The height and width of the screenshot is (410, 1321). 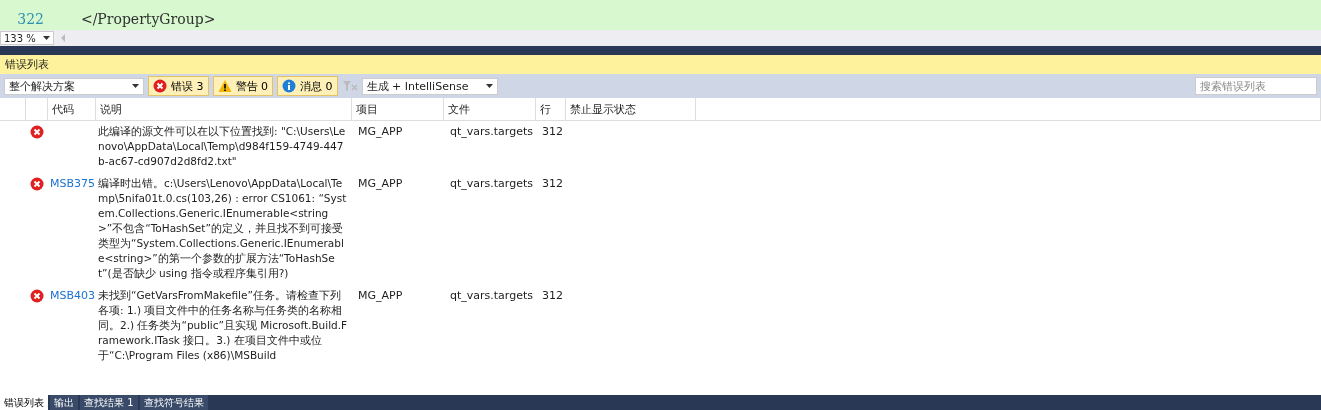 What do you see at coordinates (109, 402) in the screenshot?
I see `panel-tab: 查找结果 1` at bounding box center [109, 402].